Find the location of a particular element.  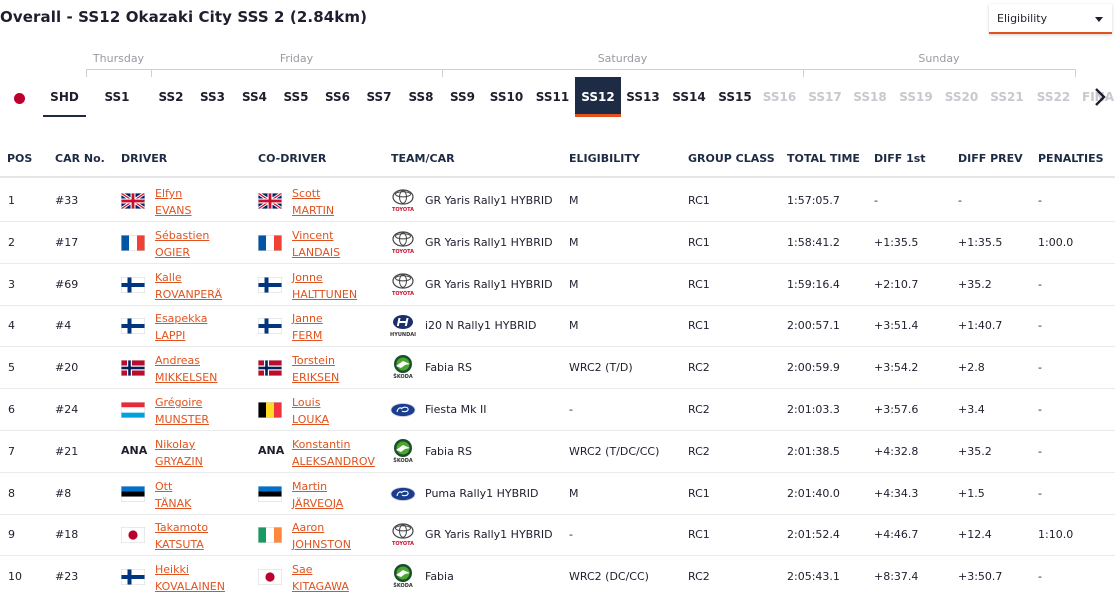

col-header-pos: POS is located at coordinates (19, 158).